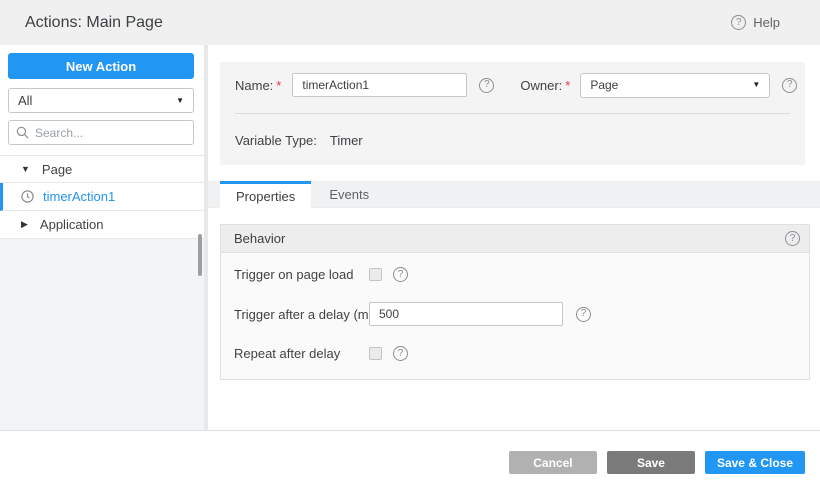 The height and width of the screenshot is (490, 820). Describe the element at coordinates (552, 462) in the screenshot. I see `cancel-button: Cancel` at that location.